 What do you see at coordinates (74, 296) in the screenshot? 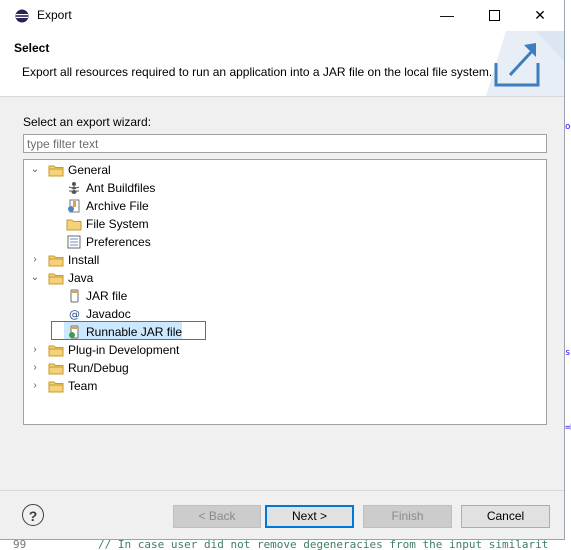
I see `jar-icon` at bounding box center [74, 296].